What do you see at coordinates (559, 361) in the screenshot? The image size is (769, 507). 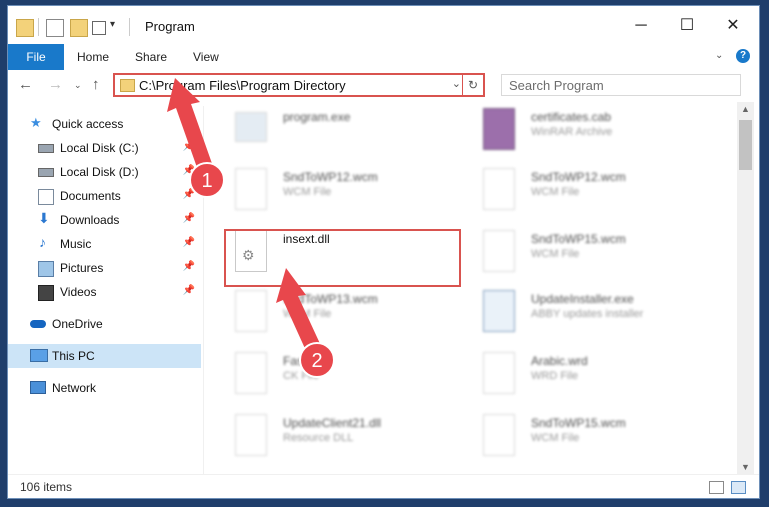 I see `file-name: Arabic.wrd` at bounding box center [559, 361].